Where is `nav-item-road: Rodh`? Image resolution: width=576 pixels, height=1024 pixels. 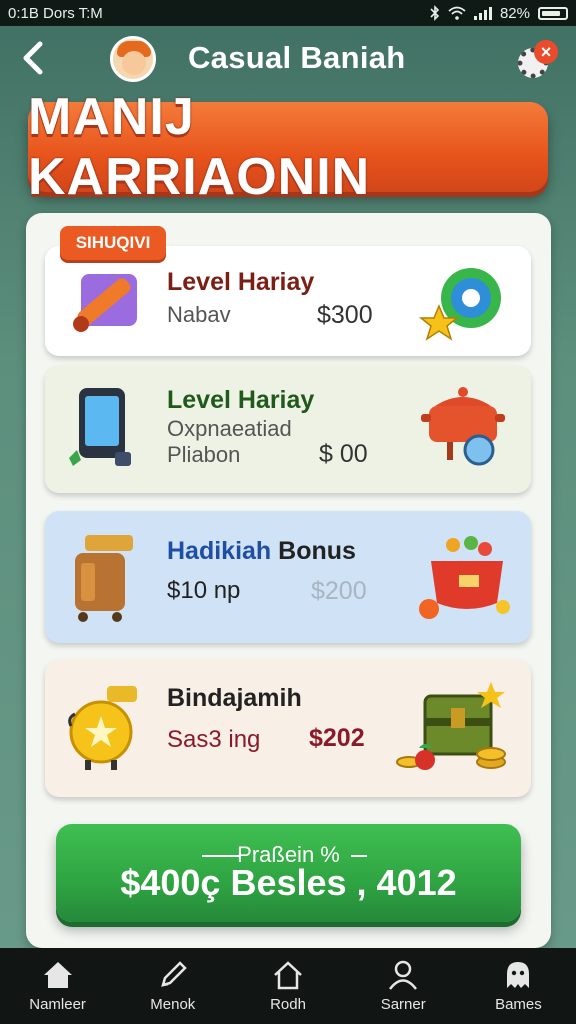
nav-item-road: Rodh is located at coordinates (287, 986).